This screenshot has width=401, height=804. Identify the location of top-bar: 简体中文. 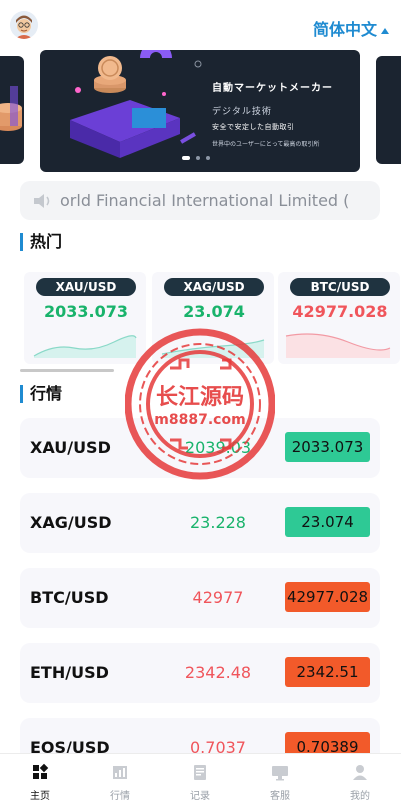
(200, 24).